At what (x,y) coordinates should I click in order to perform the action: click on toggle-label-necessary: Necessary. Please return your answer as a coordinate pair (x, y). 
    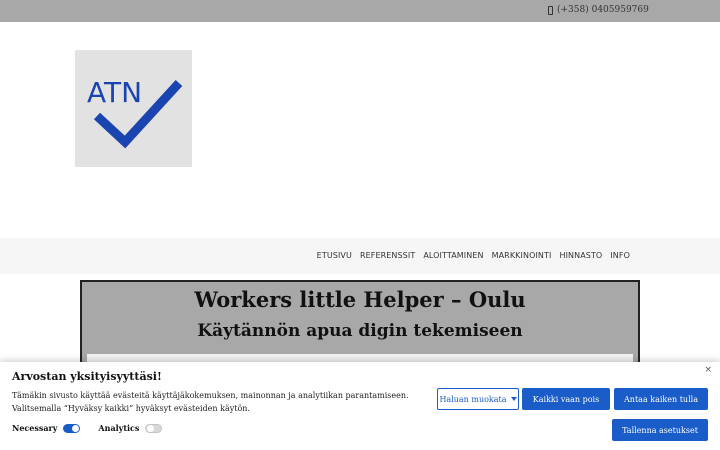
    Looking at the image, I should click on (35, 428).